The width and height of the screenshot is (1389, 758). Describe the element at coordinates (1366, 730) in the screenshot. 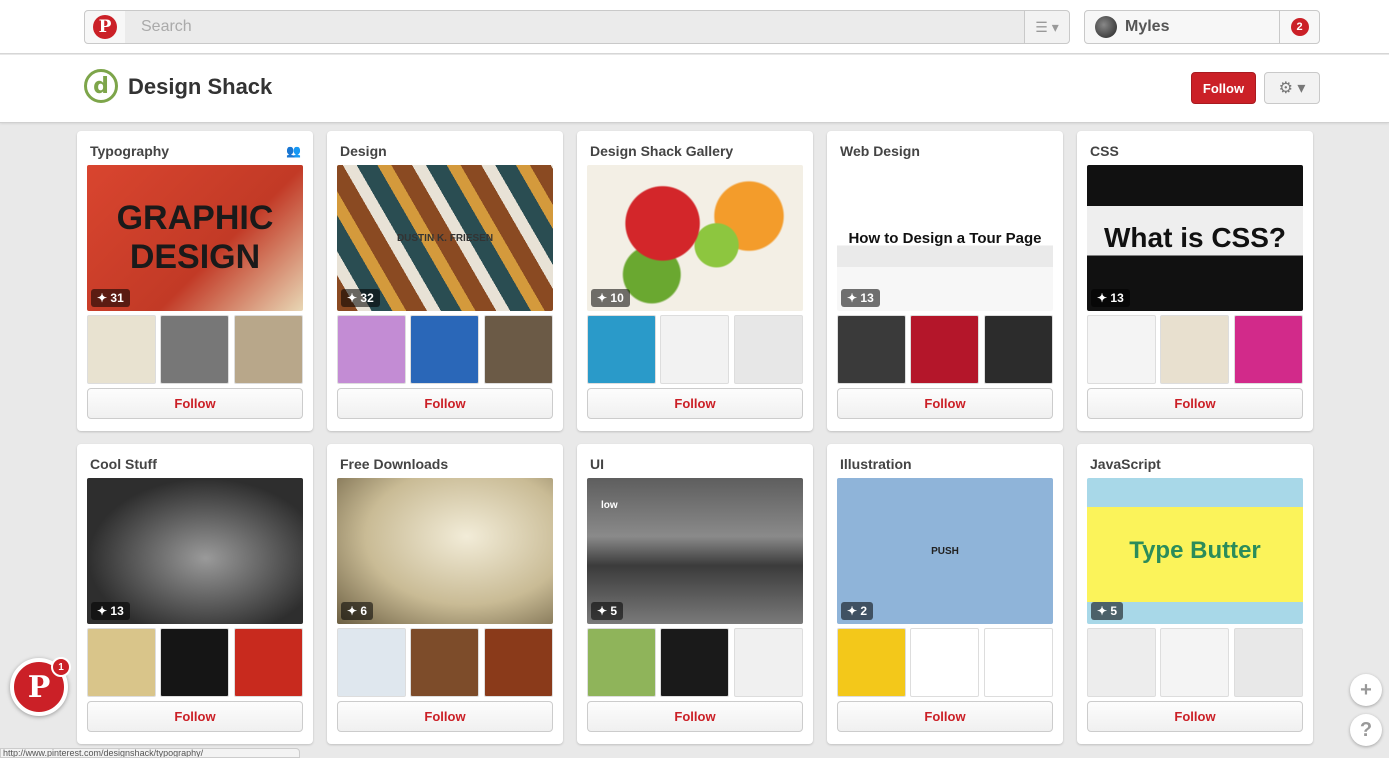

I see `help-button: ?` at that location.